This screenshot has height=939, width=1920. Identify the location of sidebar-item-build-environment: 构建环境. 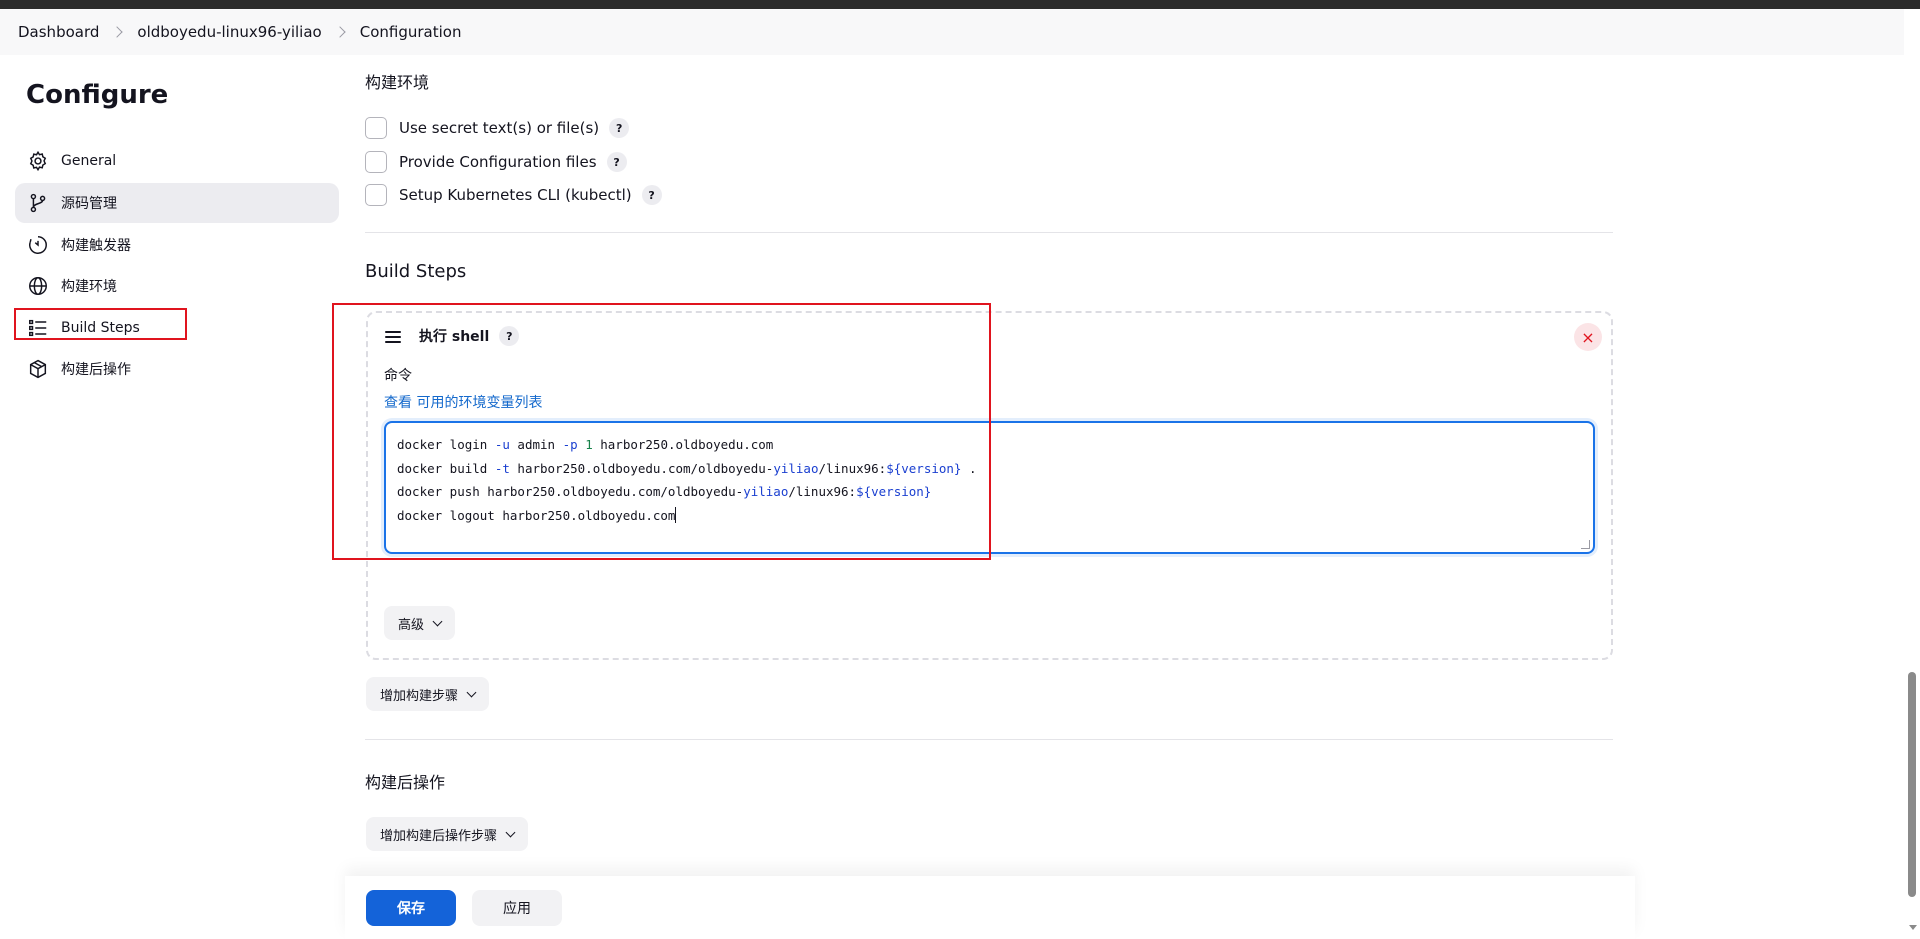
(177, 286).